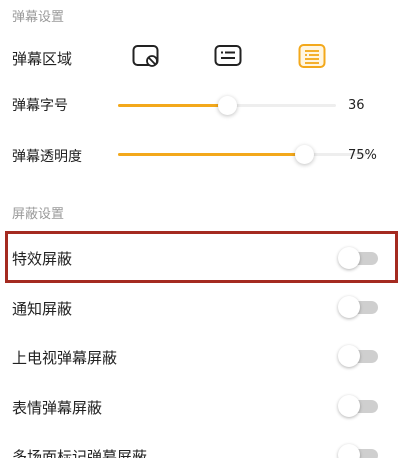 This screenshot has width=400, height=458. Describe the element at coordinates (356, 105) in the screenshot. I see `font-size-value: 36` at that location.